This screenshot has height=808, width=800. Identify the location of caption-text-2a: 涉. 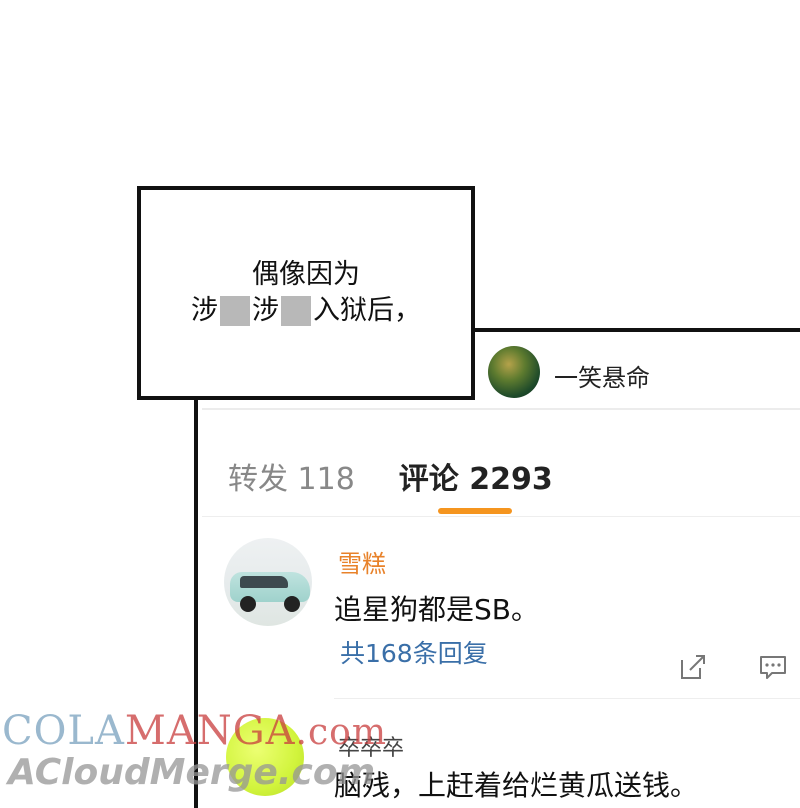
(204, 310).